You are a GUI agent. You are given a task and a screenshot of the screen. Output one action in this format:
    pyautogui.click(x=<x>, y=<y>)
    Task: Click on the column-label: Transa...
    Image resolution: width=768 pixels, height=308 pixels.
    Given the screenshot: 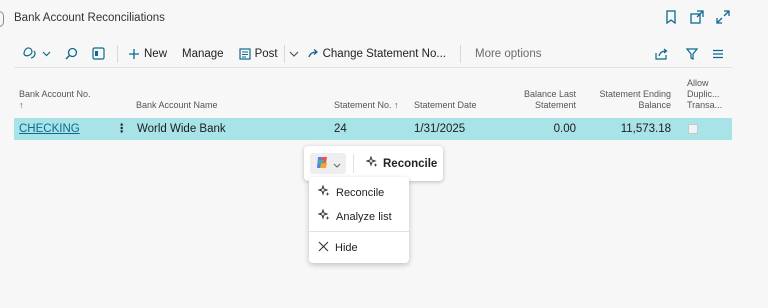 What is the action you would take?
    pyautogui.click(x=705, y=105)
    